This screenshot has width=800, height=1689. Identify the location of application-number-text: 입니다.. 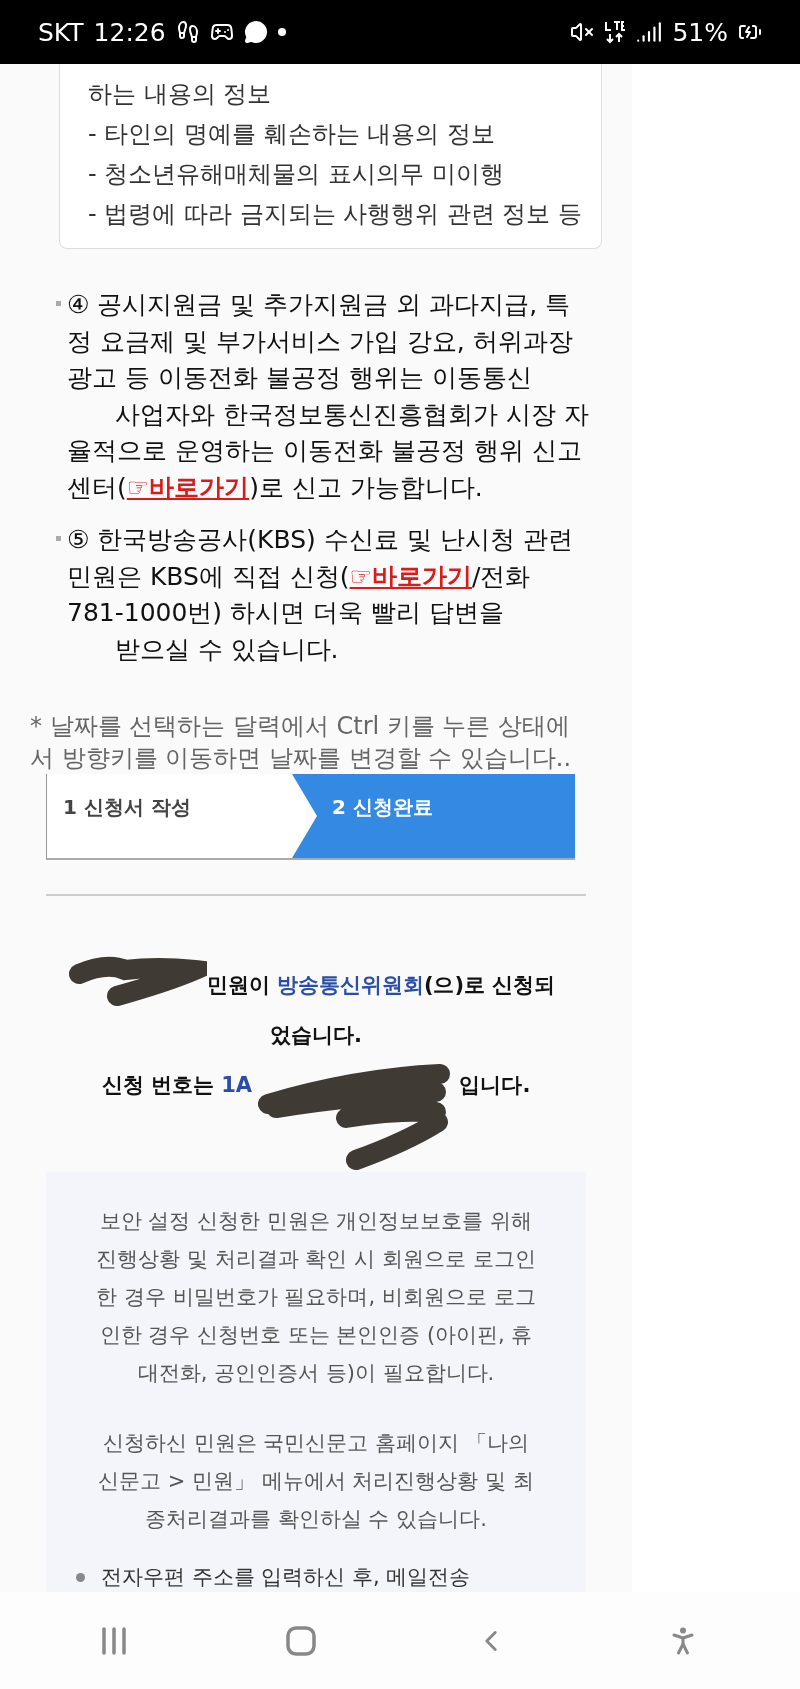
(494, 1085).